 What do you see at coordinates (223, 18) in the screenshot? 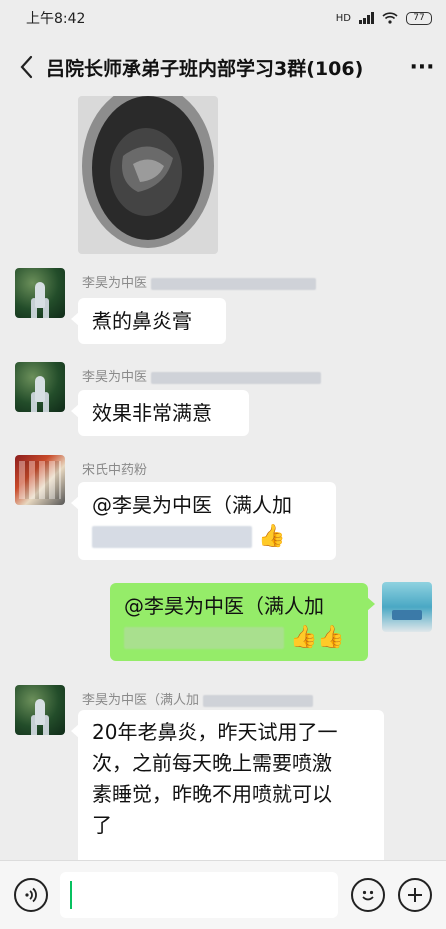
I see `status-bar: 上午8:42 HD 77` at bounding box center [223, 18].